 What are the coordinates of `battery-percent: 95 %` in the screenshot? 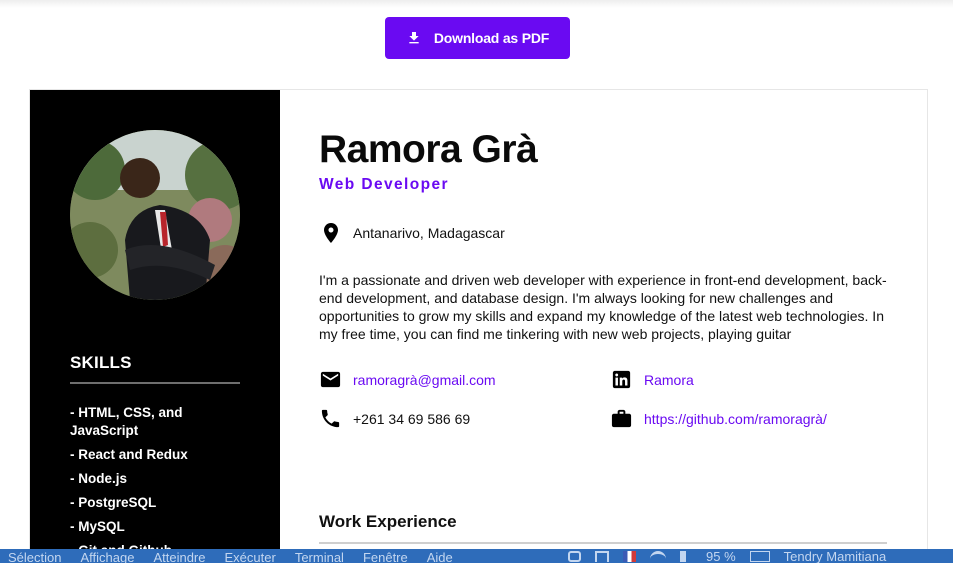 It's located at (721, 556).